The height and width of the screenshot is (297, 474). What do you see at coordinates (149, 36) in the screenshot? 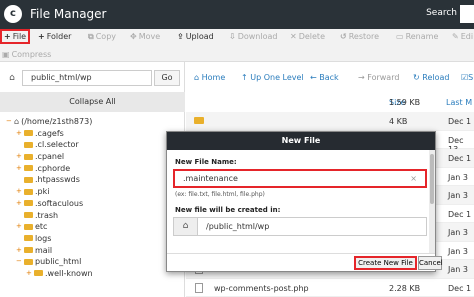
I see `move-label: Move` at bounding box center [149, 36].